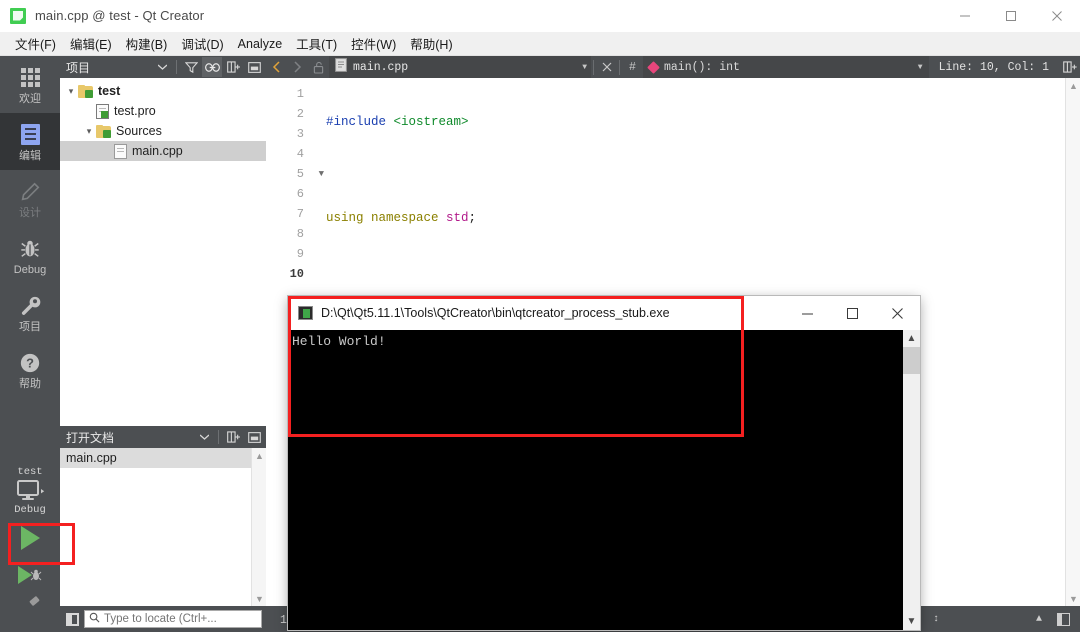 The image size is (1080, 632). I want to click on bug-icon, so click(30, 249).